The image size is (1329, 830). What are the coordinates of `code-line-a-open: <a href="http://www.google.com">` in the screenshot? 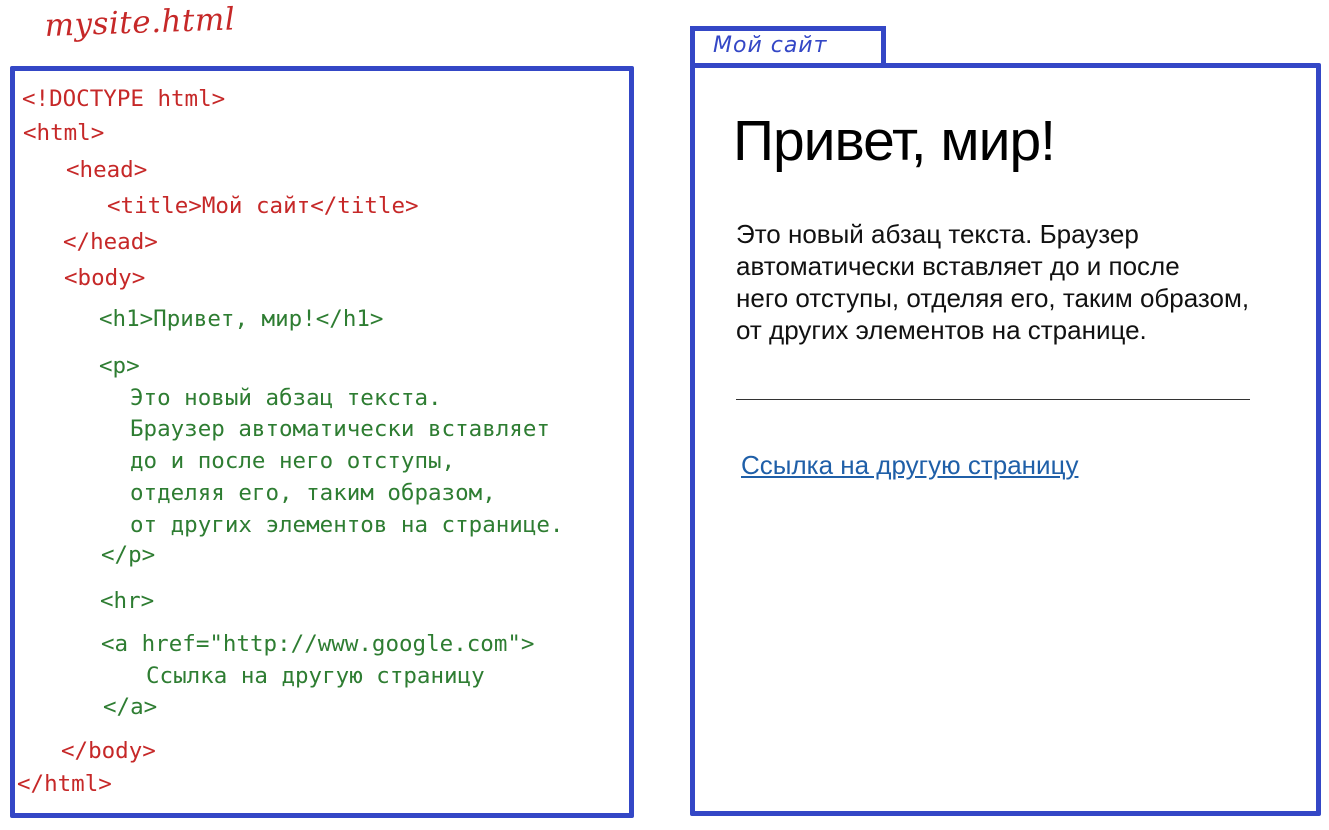 It's located at (318, 644).